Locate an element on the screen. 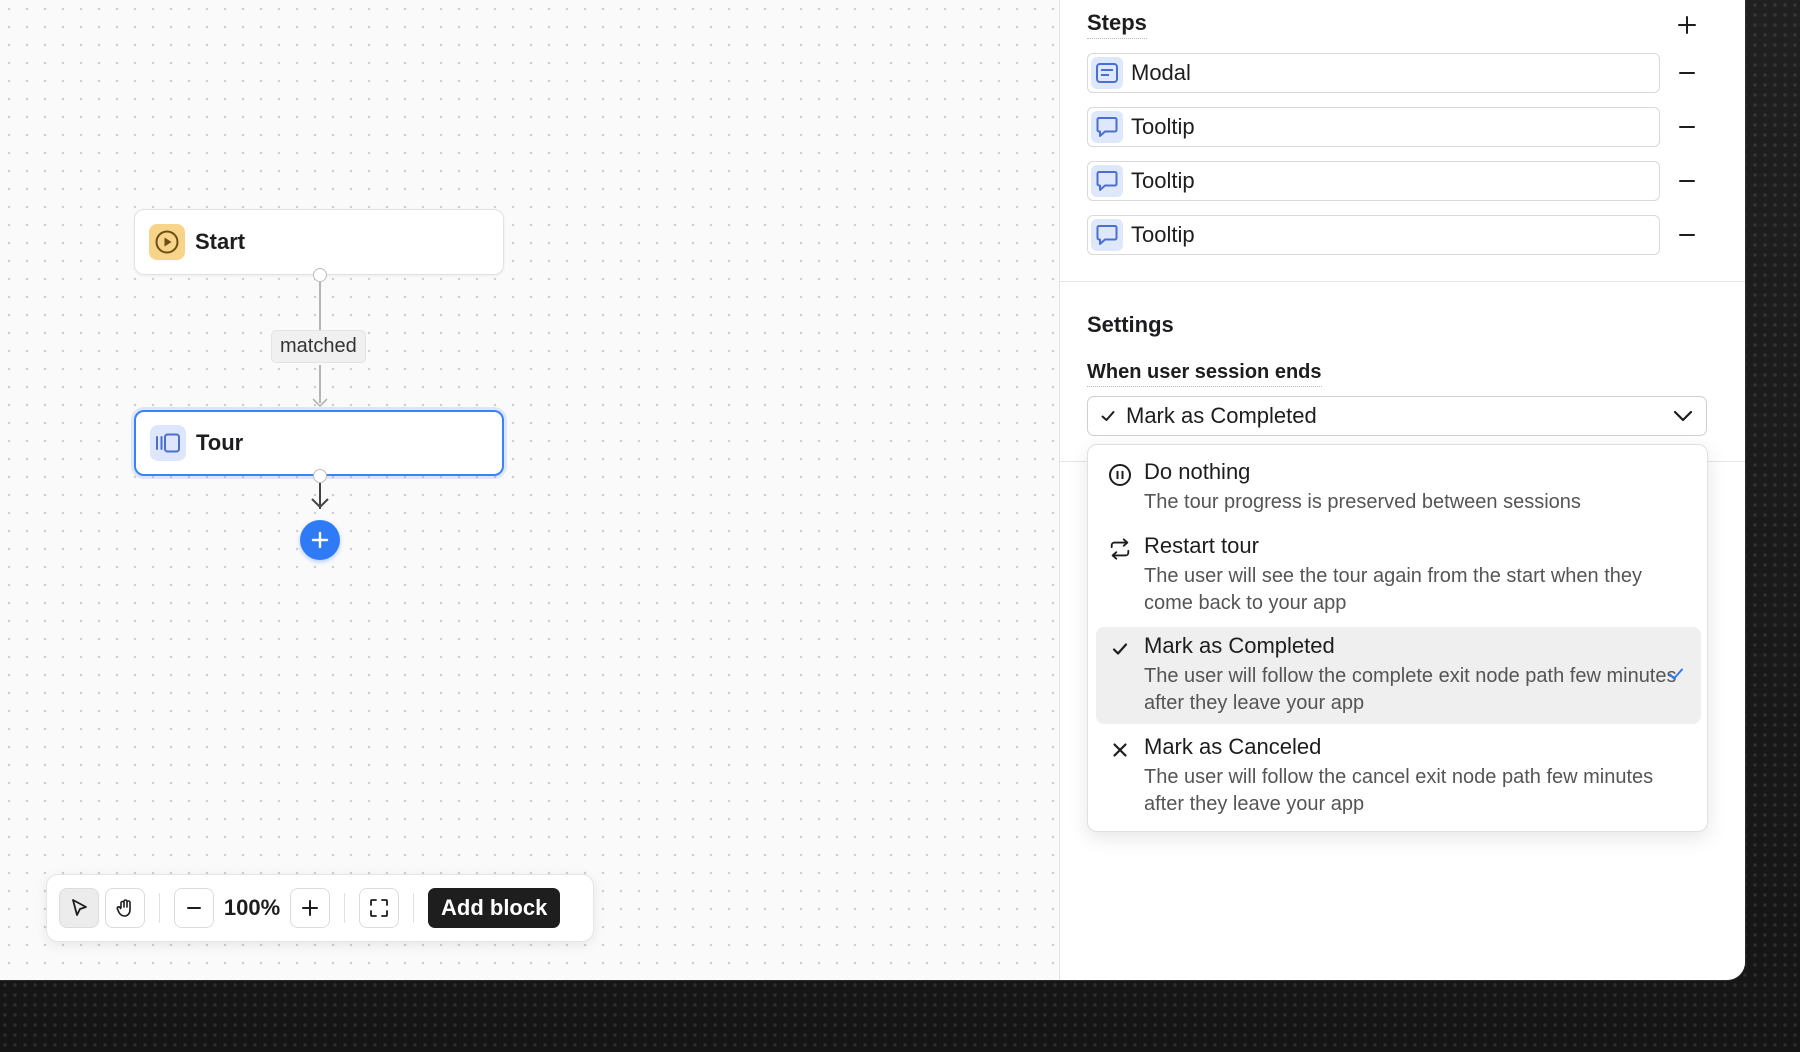 This screenshot has width=1800, height=1052. step-item-label: Modal is located at coordinates (1161, 72).